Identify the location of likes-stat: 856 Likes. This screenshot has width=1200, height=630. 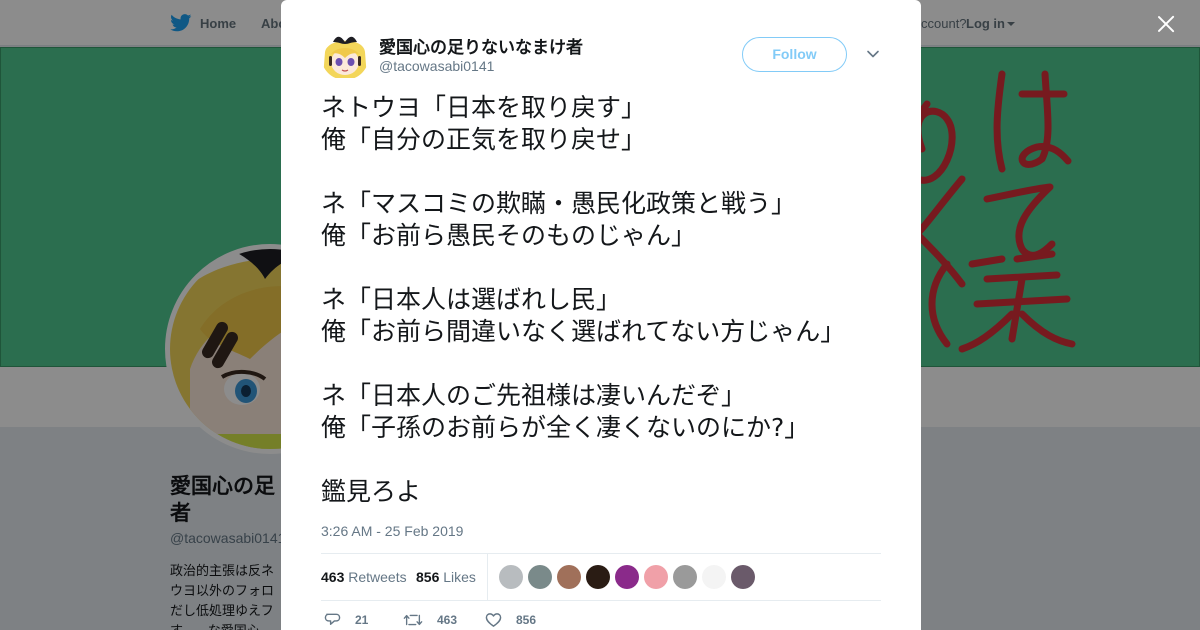
(446, 577).